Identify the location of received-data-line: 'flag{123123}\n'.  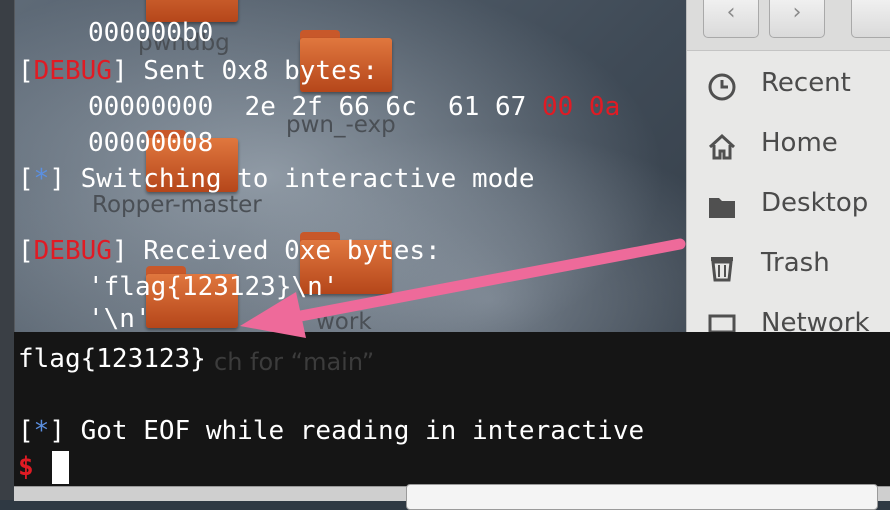
(213, 287).